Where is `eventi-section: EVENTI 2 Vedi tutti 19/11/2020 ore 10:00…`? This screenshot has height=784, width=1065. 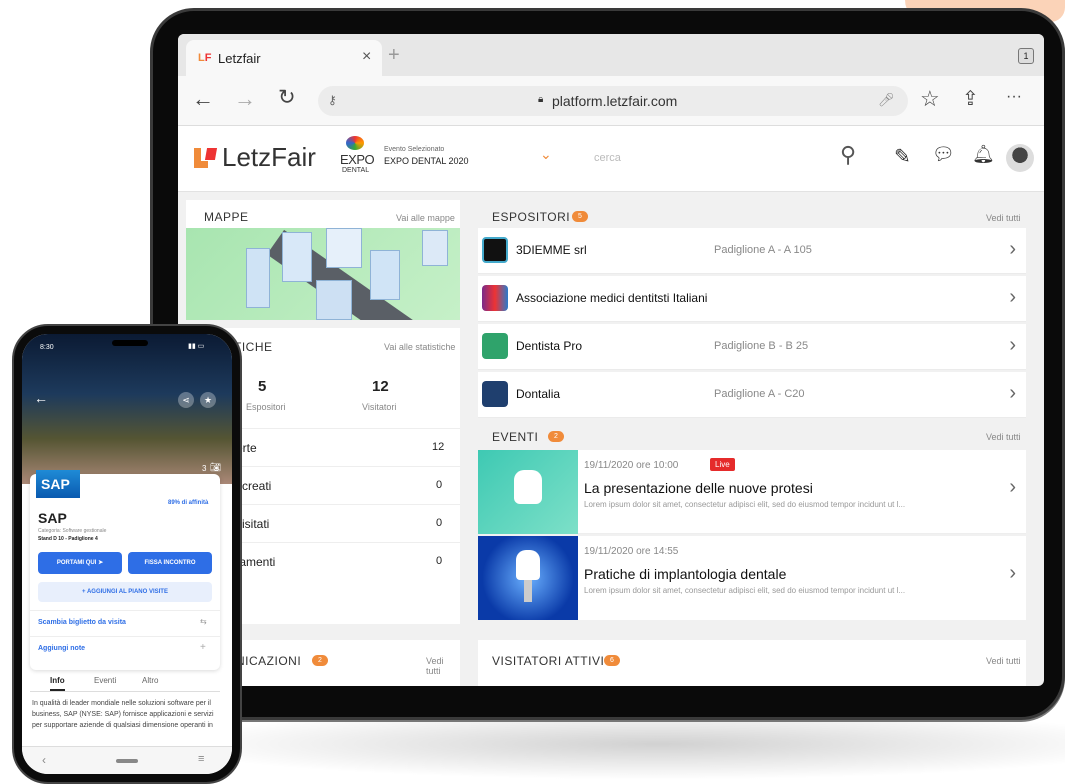 eventi-section: EVENTI 2 Vedi tutti 19/11/2020 ore 10:00… is located at coordinates (752, 529).